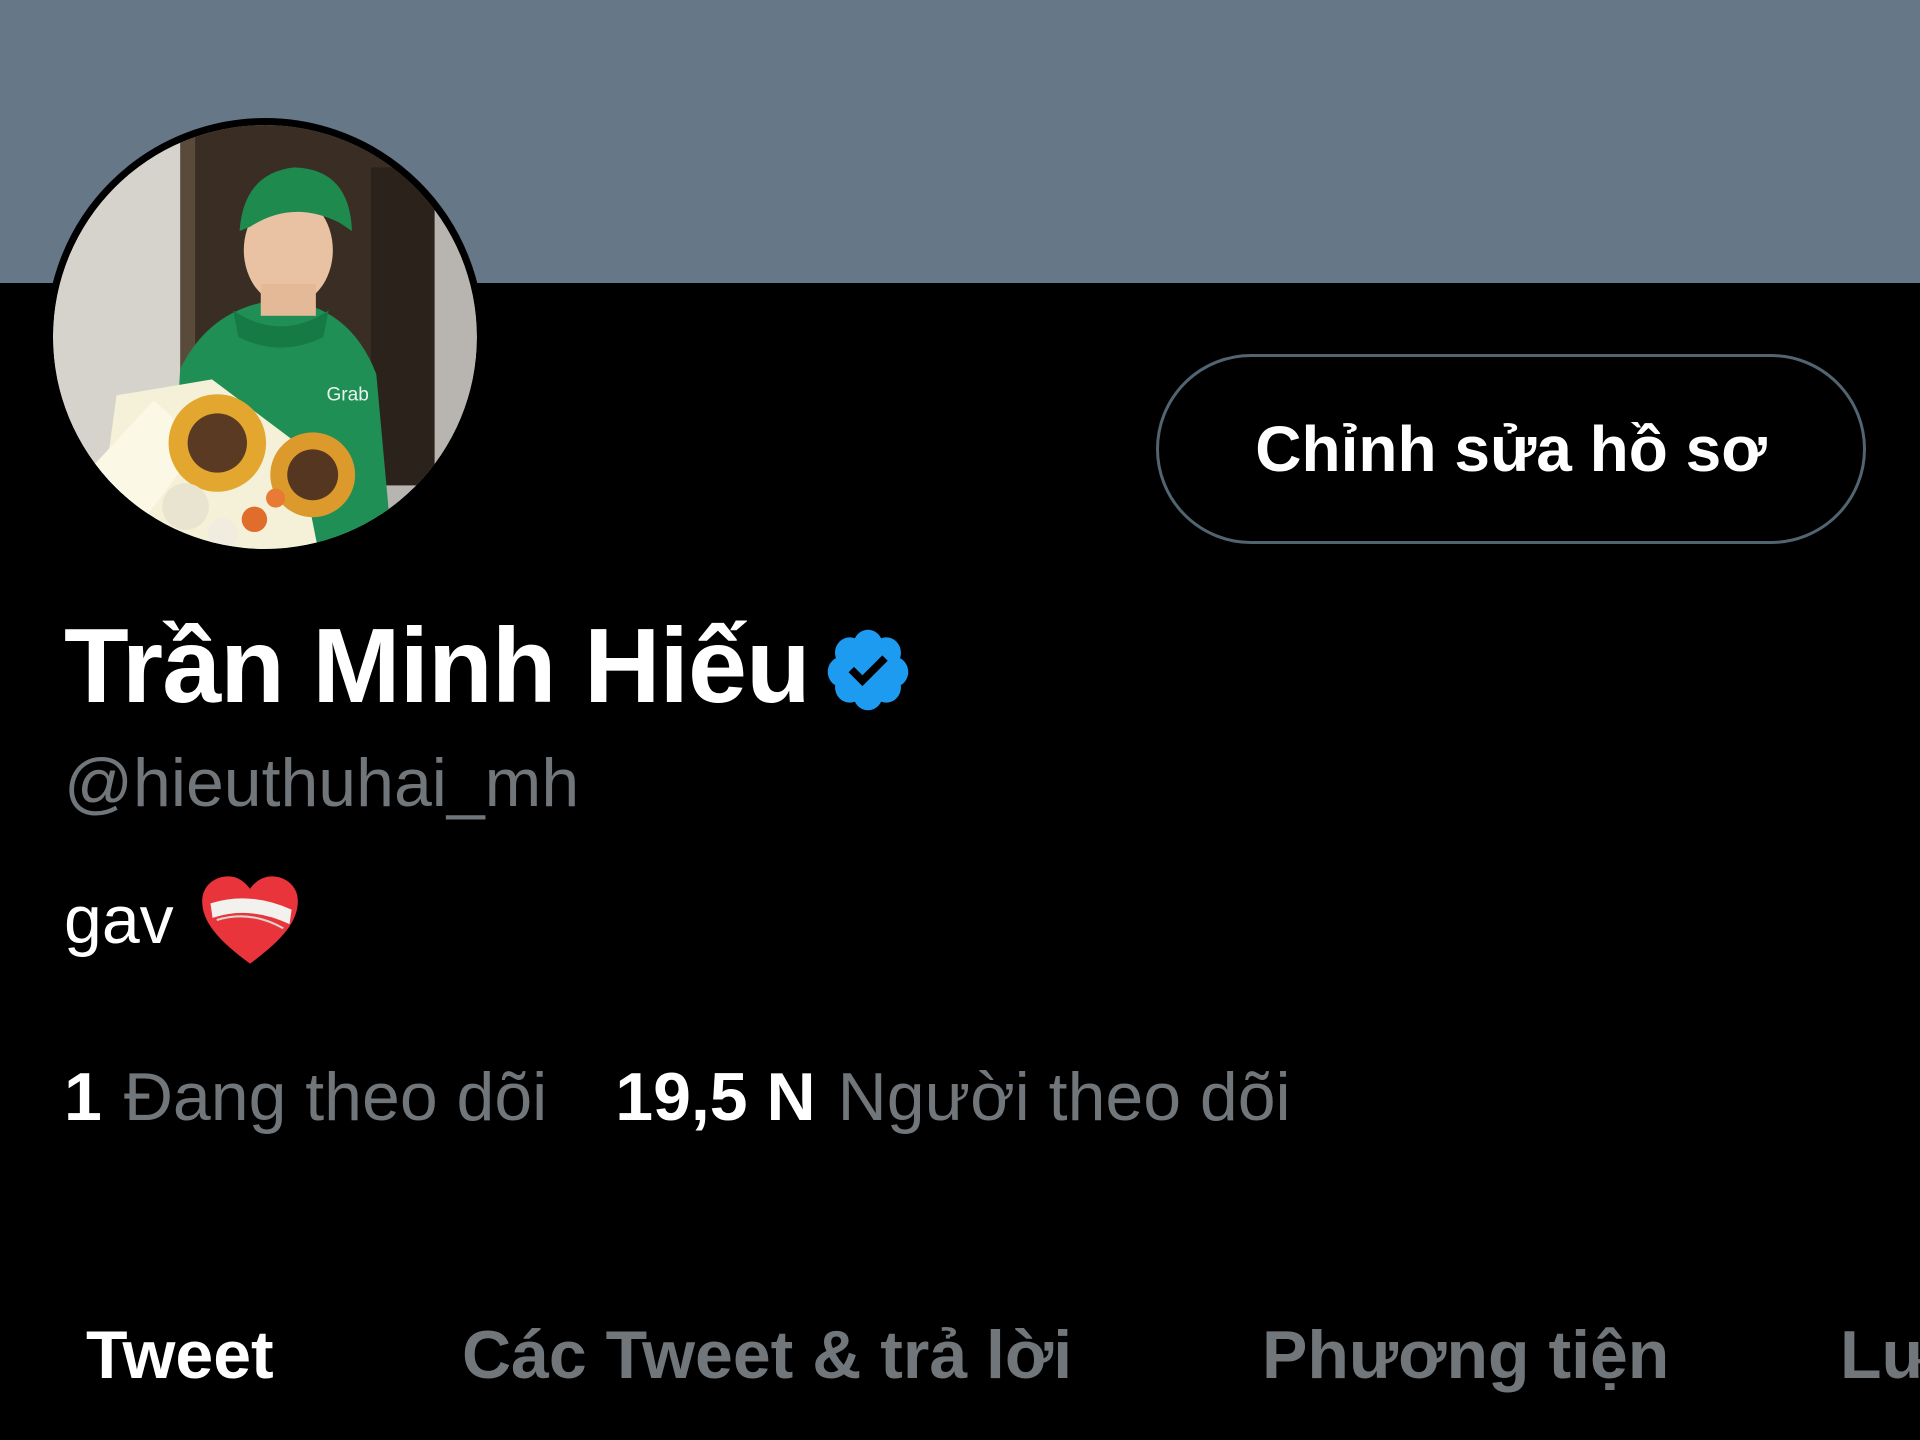 This screenshot has width=1920, height=1440. What do you see at coordinates (437, 665) in the screenshot?
I see `display-name: Trần Minh Hiếu` at bounding box center [437, 665].